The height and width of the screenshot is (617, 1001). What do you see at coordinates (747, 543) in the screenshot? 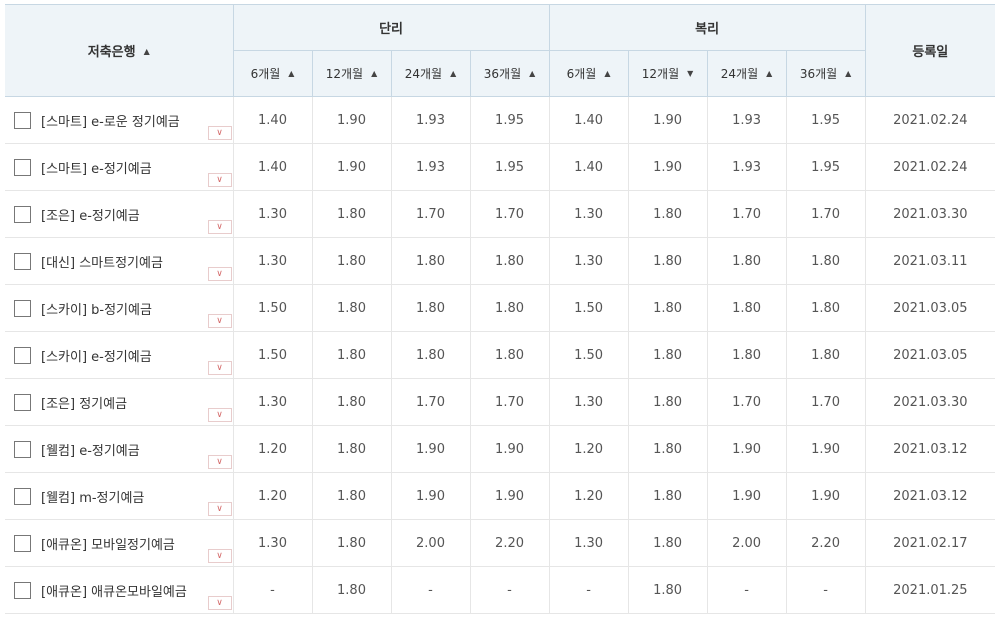
I see `compound-rate-cell: 2.00` at bounding box center [747, 543].